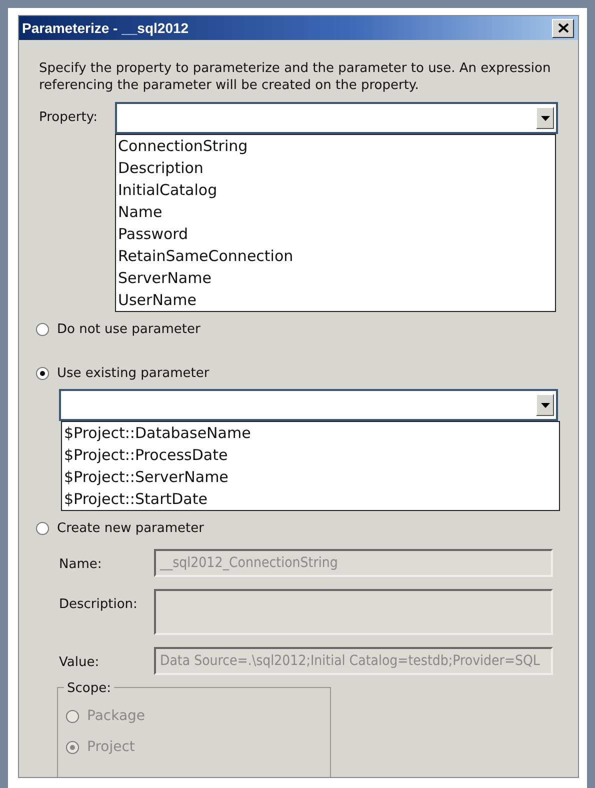  I want to click on dropdown-option: $Project::ServerName, so click(310, 477).